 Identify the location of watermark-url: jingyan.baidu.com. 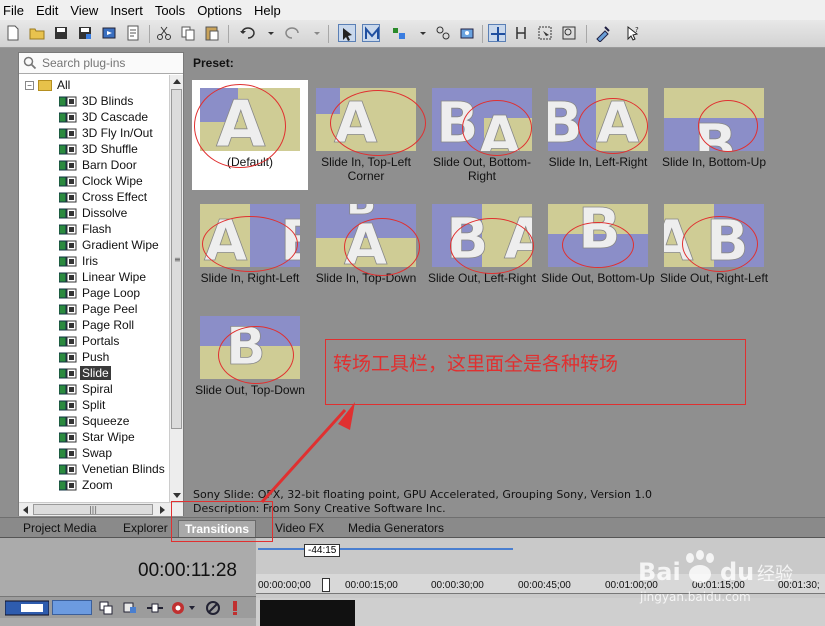
(695, 597).